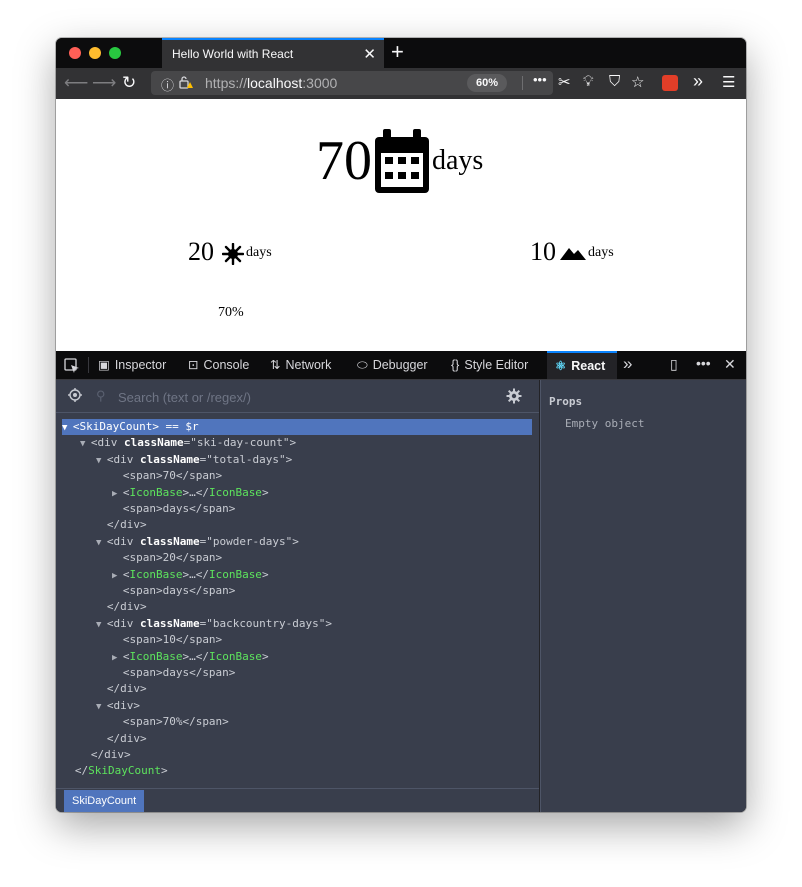 The image size is (802, 887). I want to click on tree-row: ▼ <div className="powder-days">, so click(197, 542).